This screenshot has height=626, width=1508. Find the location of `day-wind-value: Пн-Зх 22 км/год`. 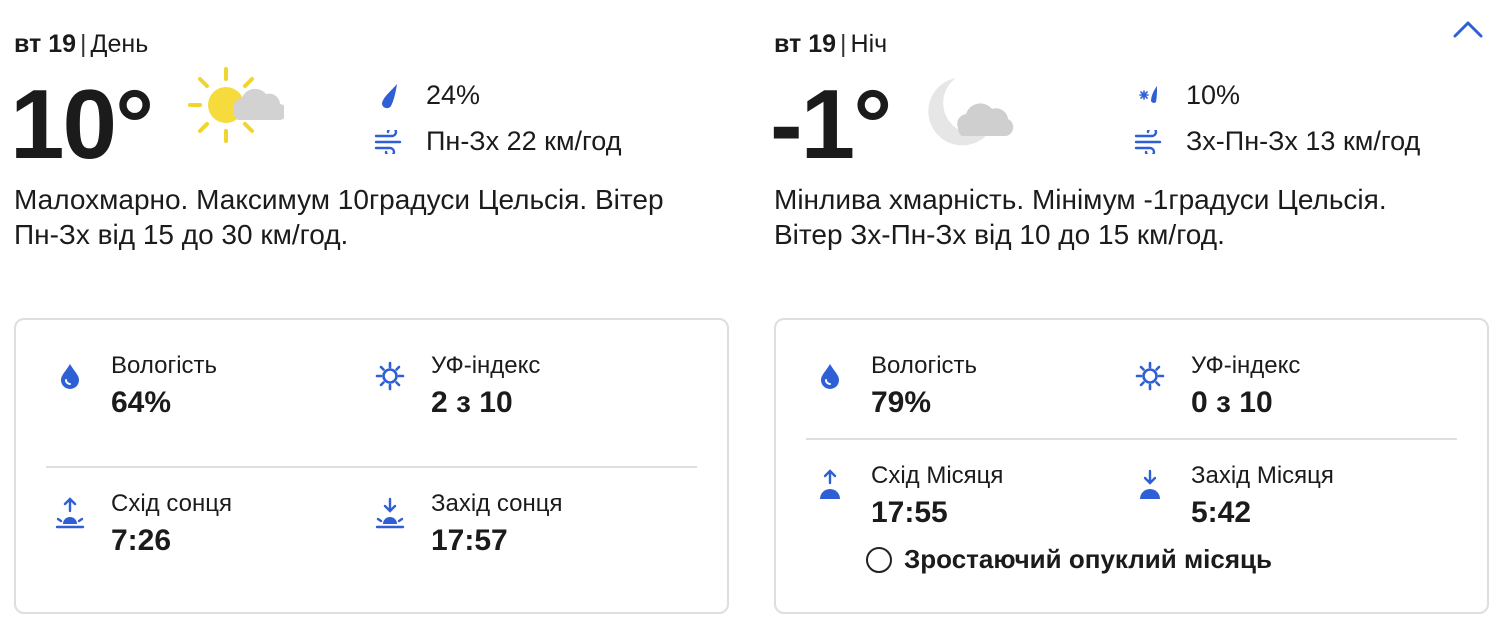

day-wind-value: Пн-Зх 22 км/год is located at coordinates (524, 141).